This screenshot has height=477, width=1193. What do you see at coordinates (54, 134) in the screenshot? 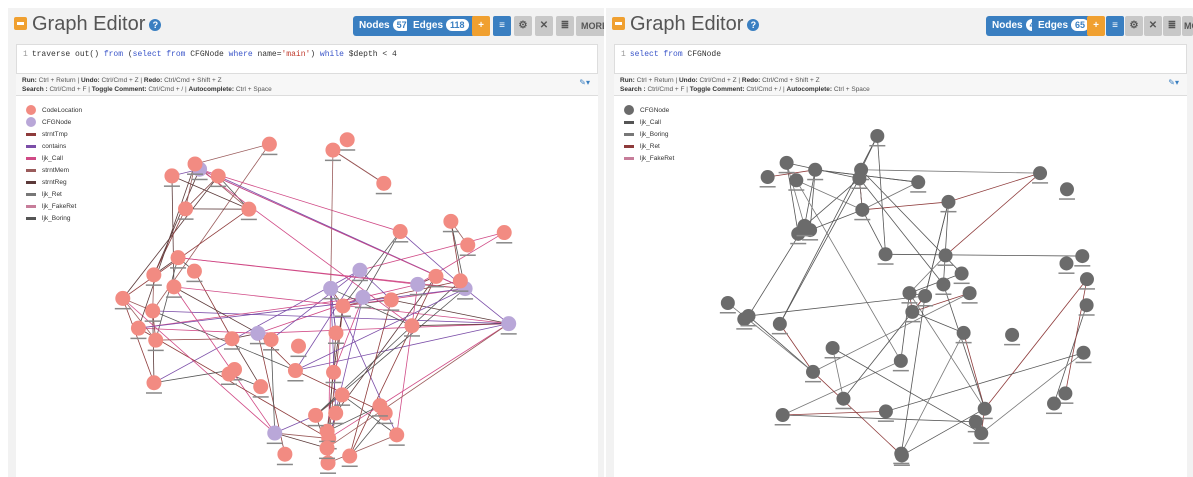
I see `legend-item: strntTmp` at bounding box center [54, 134].